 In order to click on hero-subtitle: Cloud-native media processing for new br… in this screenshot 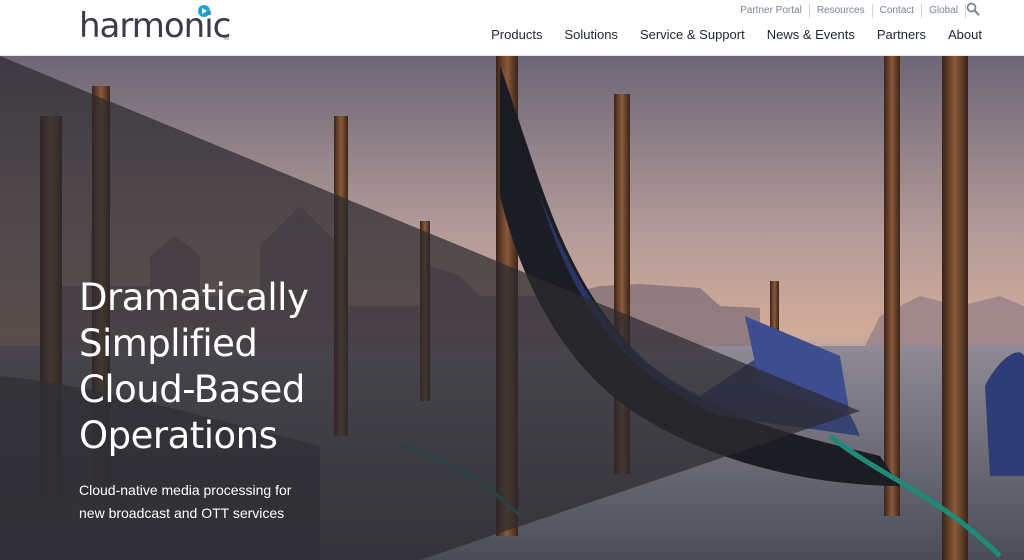, I will do `click(185, 501)`.